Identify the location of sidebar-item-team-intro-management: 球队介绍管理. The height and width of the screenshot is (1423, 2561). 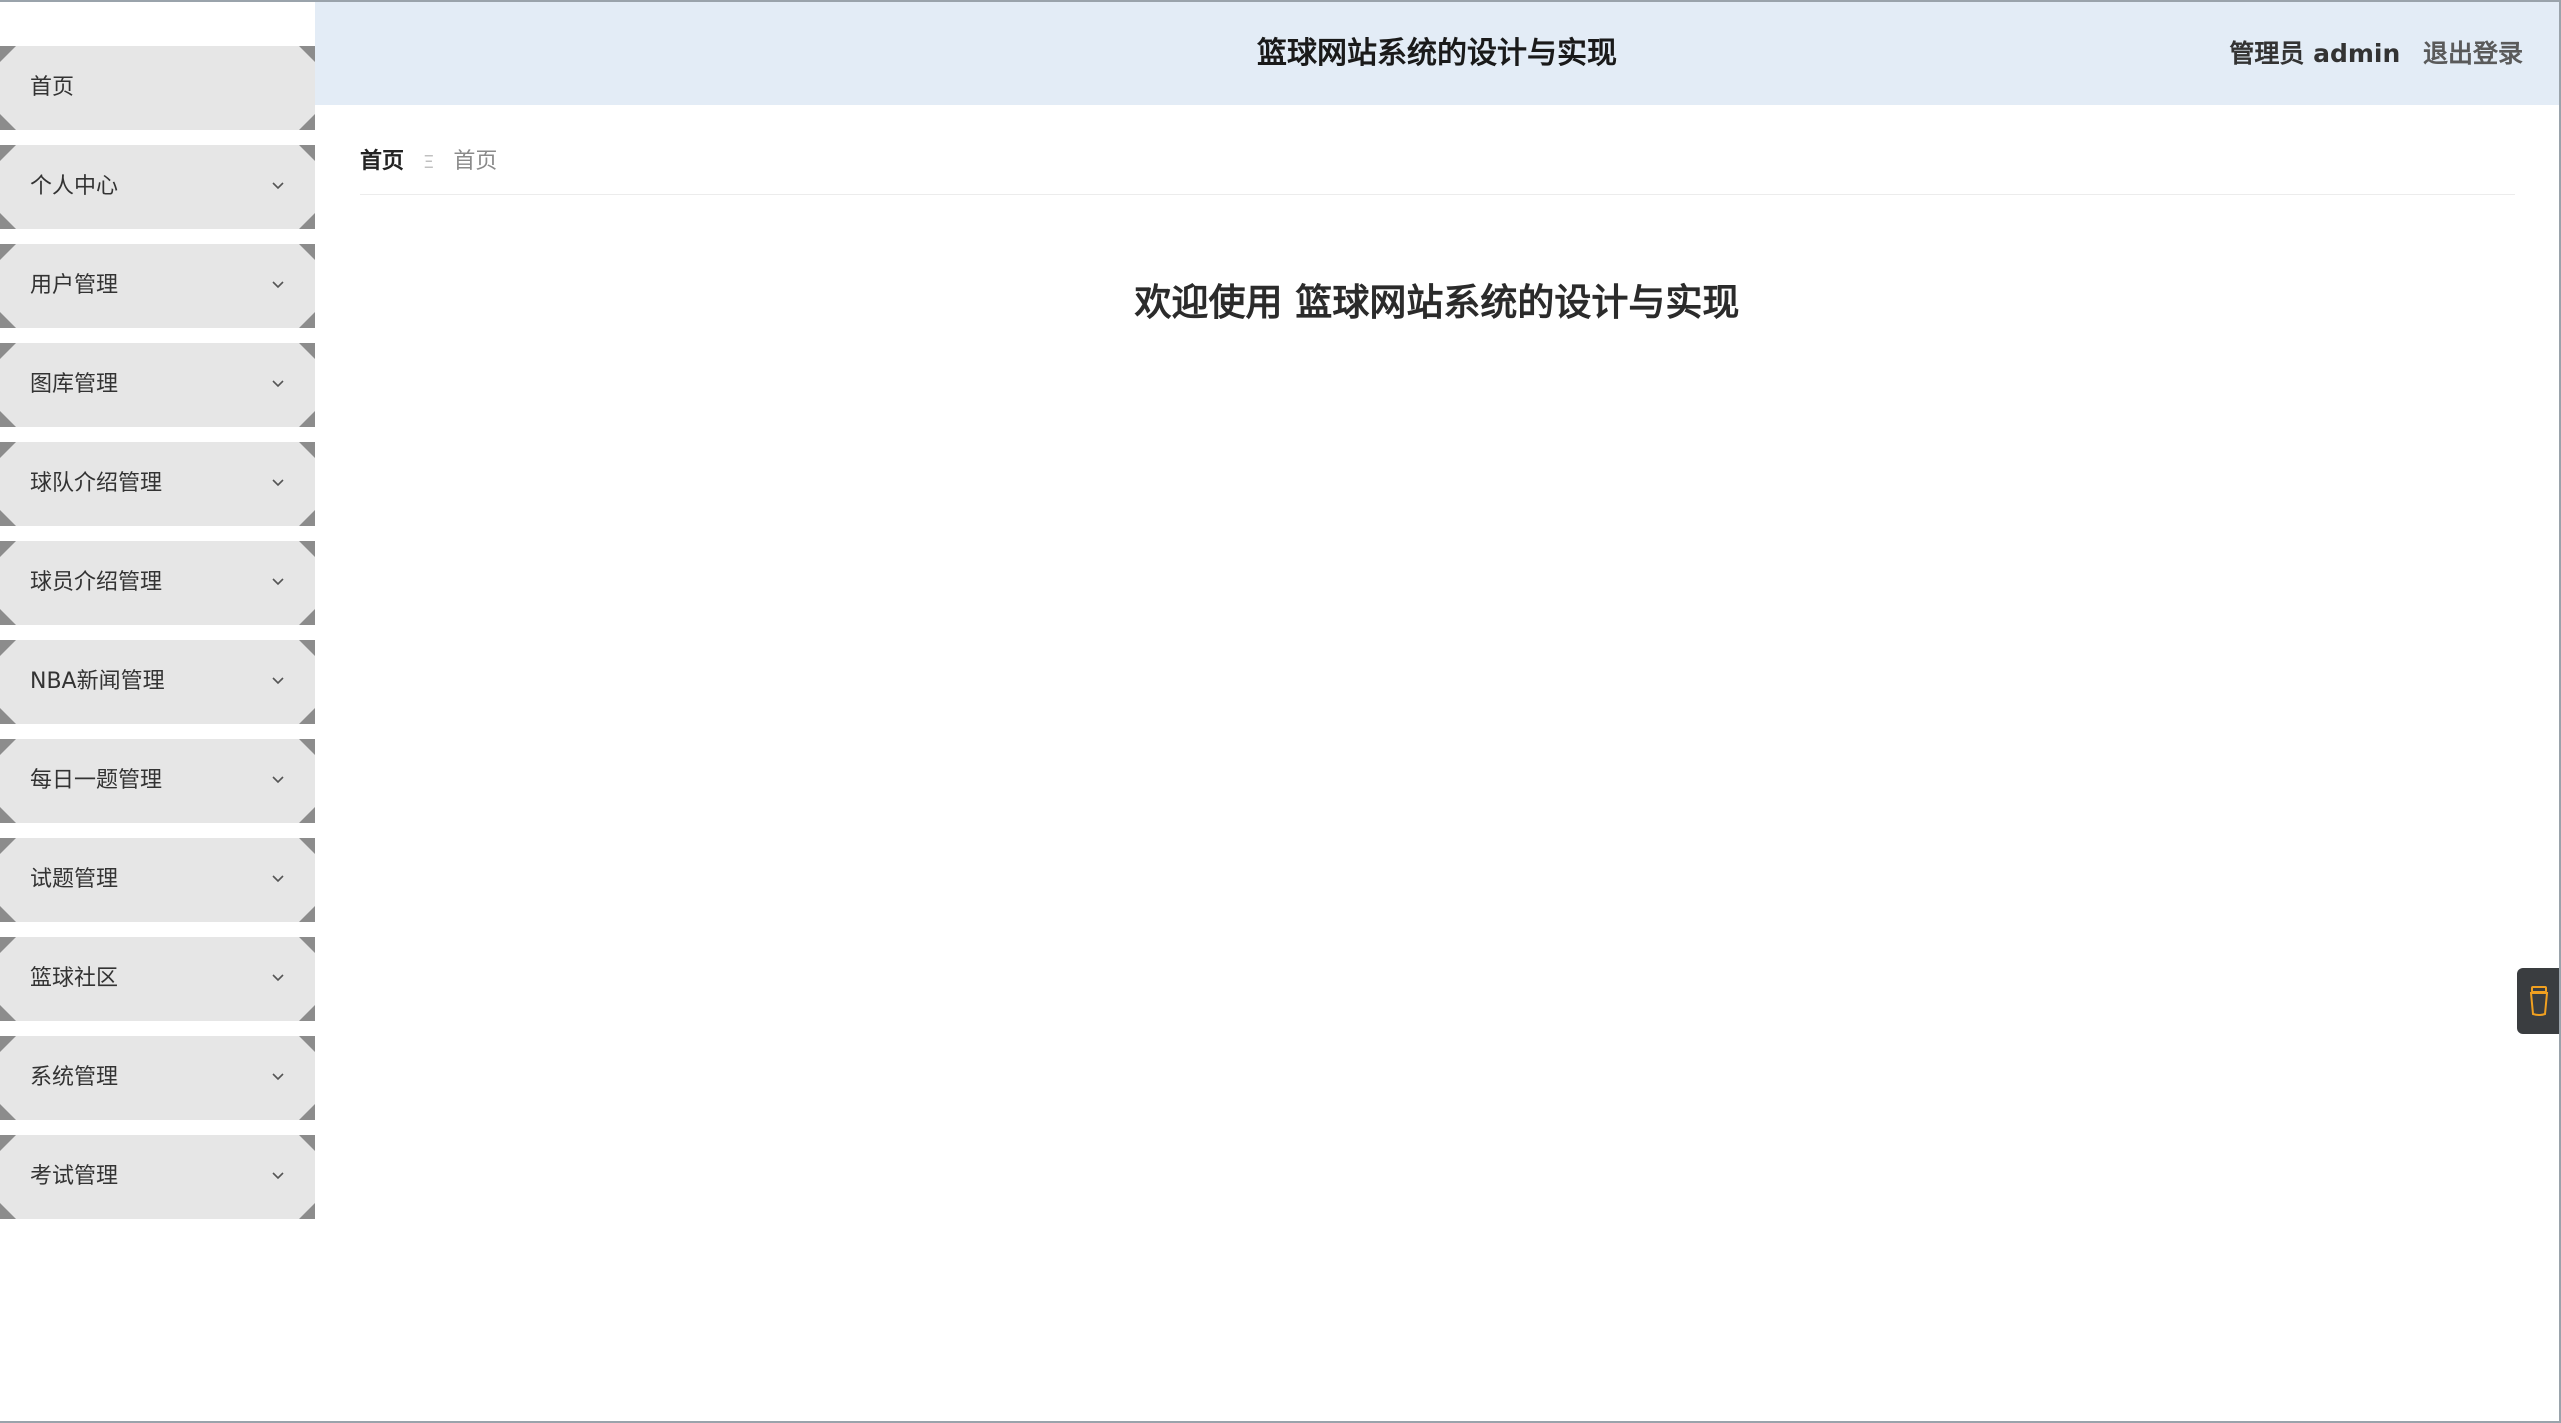
(157, 484).